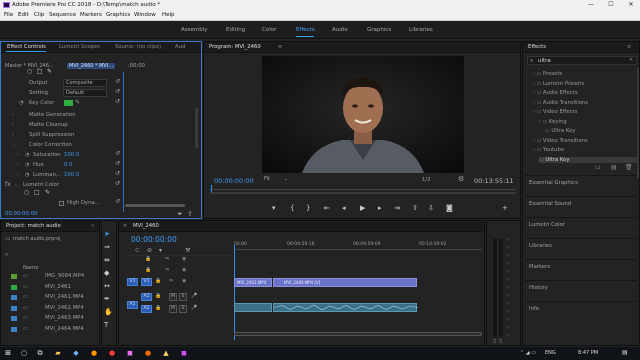 The height and width of the screenshot is (360, 640). What do you see at coordinates (560, 103) in the screenshot?
I see `effects-tree-item: › ▭ Audio Transitions` at bounding box center [560, 103].